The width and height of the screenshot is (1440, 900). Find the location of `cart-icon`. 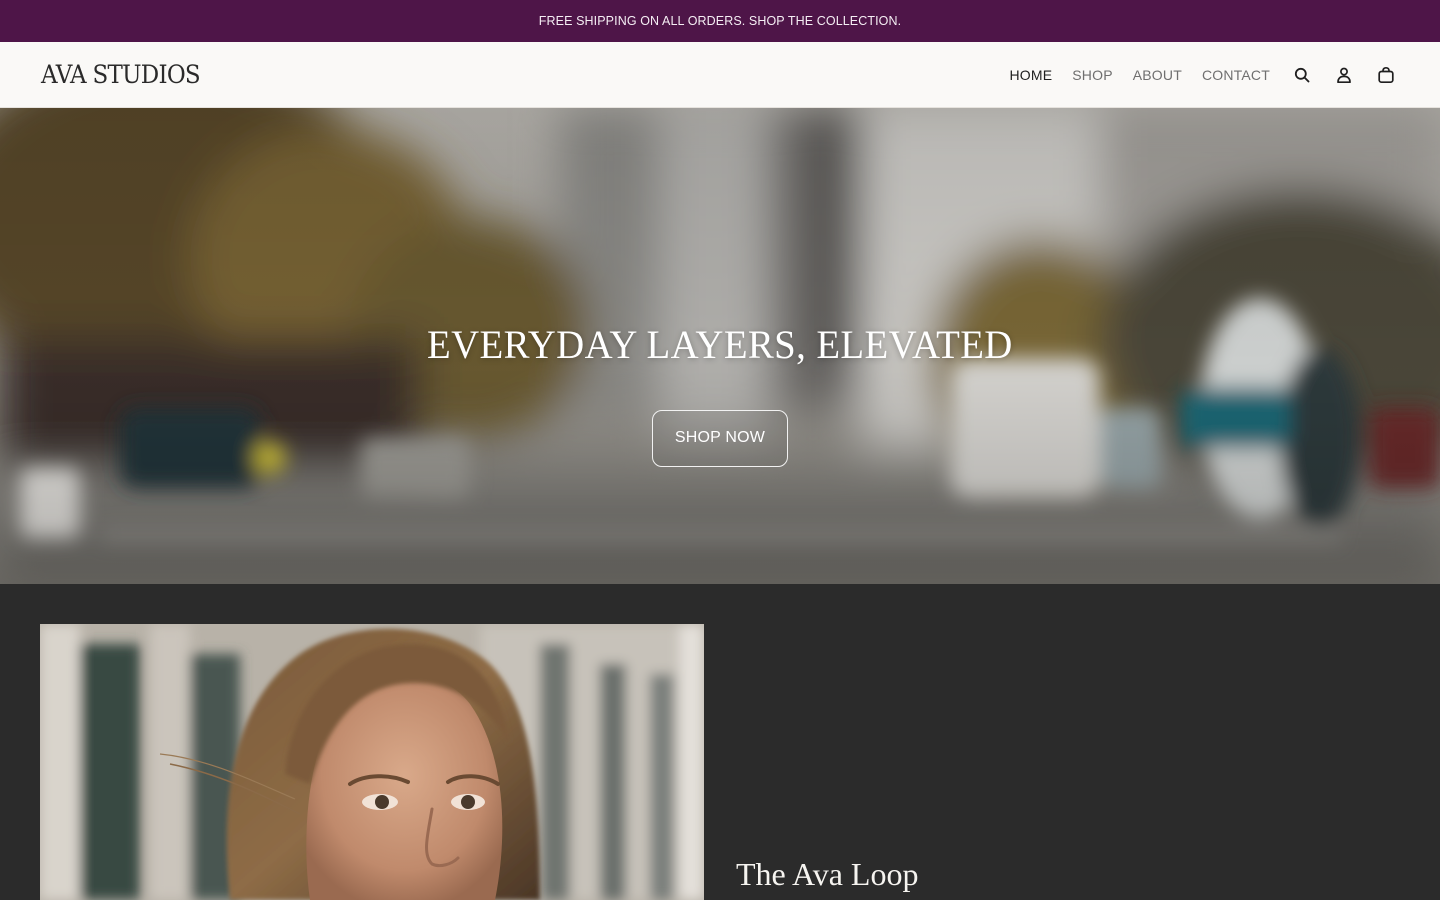

cart-icon is located at coordinates (1386, 75).